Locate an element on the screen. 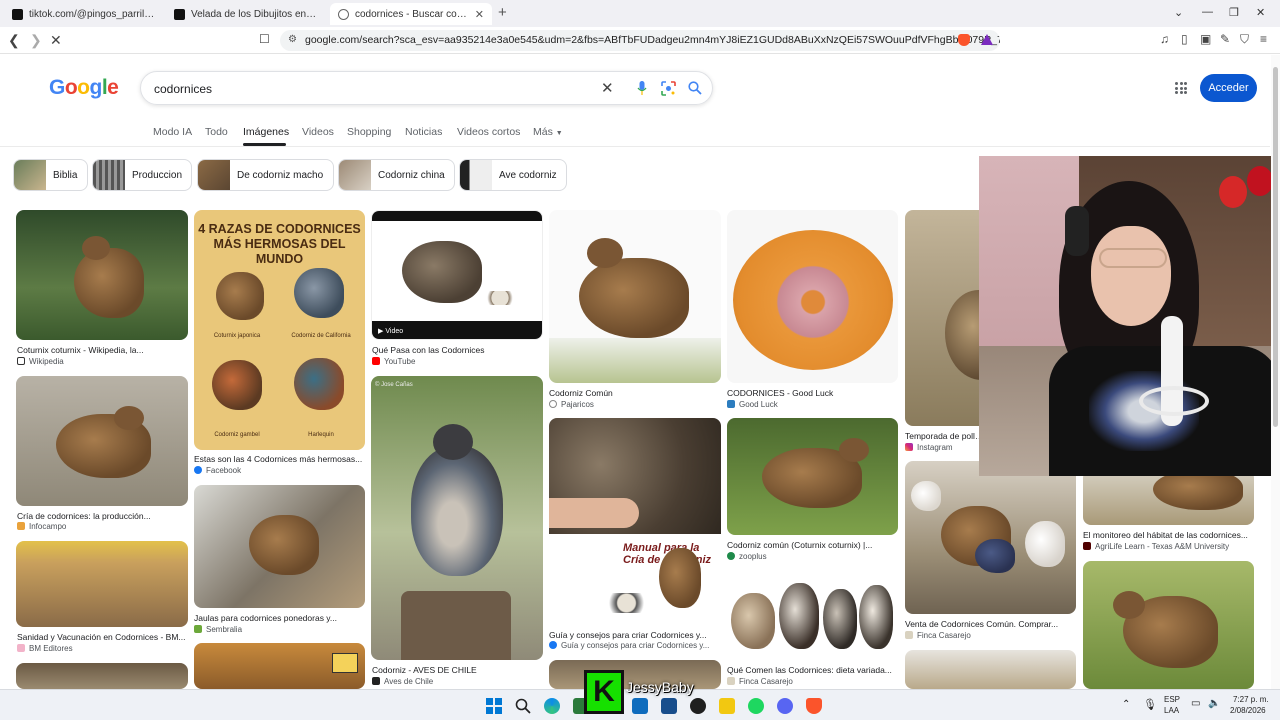 This screenshot has height=720, width=1280. result-source: Aves de Chile is located at coordinates (457, 681).